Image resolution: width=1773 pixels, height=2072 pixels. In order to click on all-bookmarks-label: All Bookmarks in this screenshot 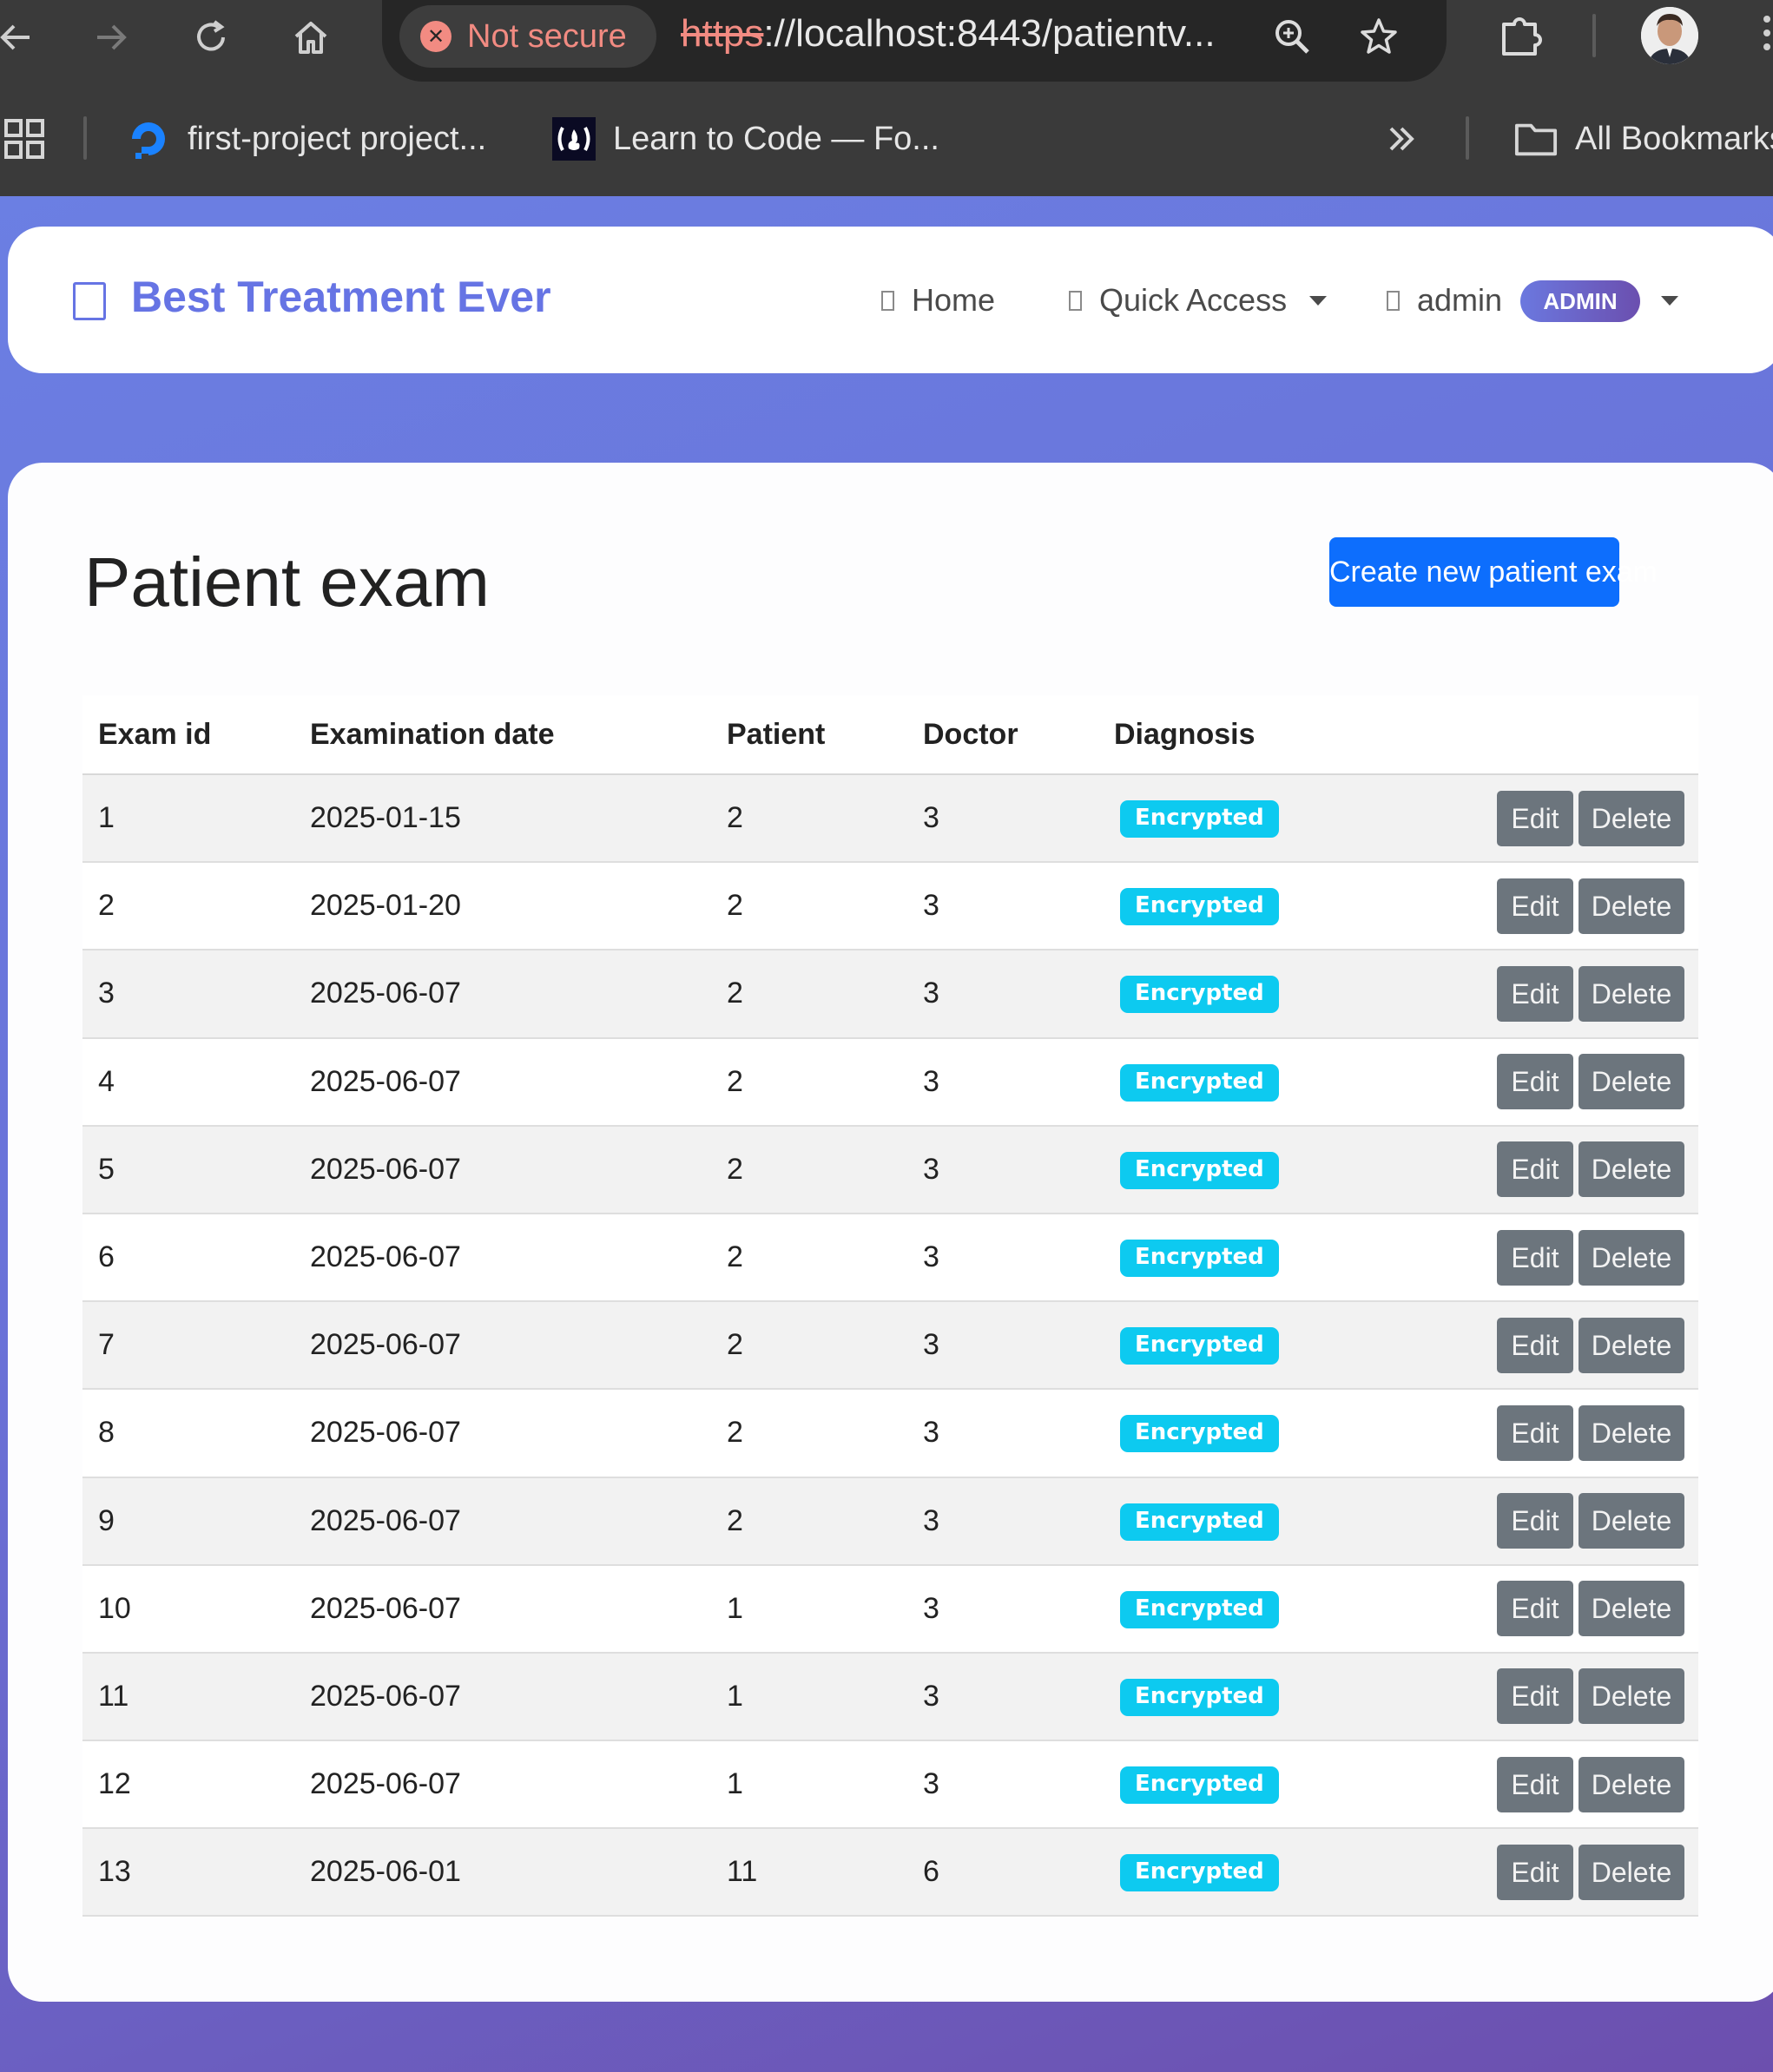, I will do `click(1674, 138)`.